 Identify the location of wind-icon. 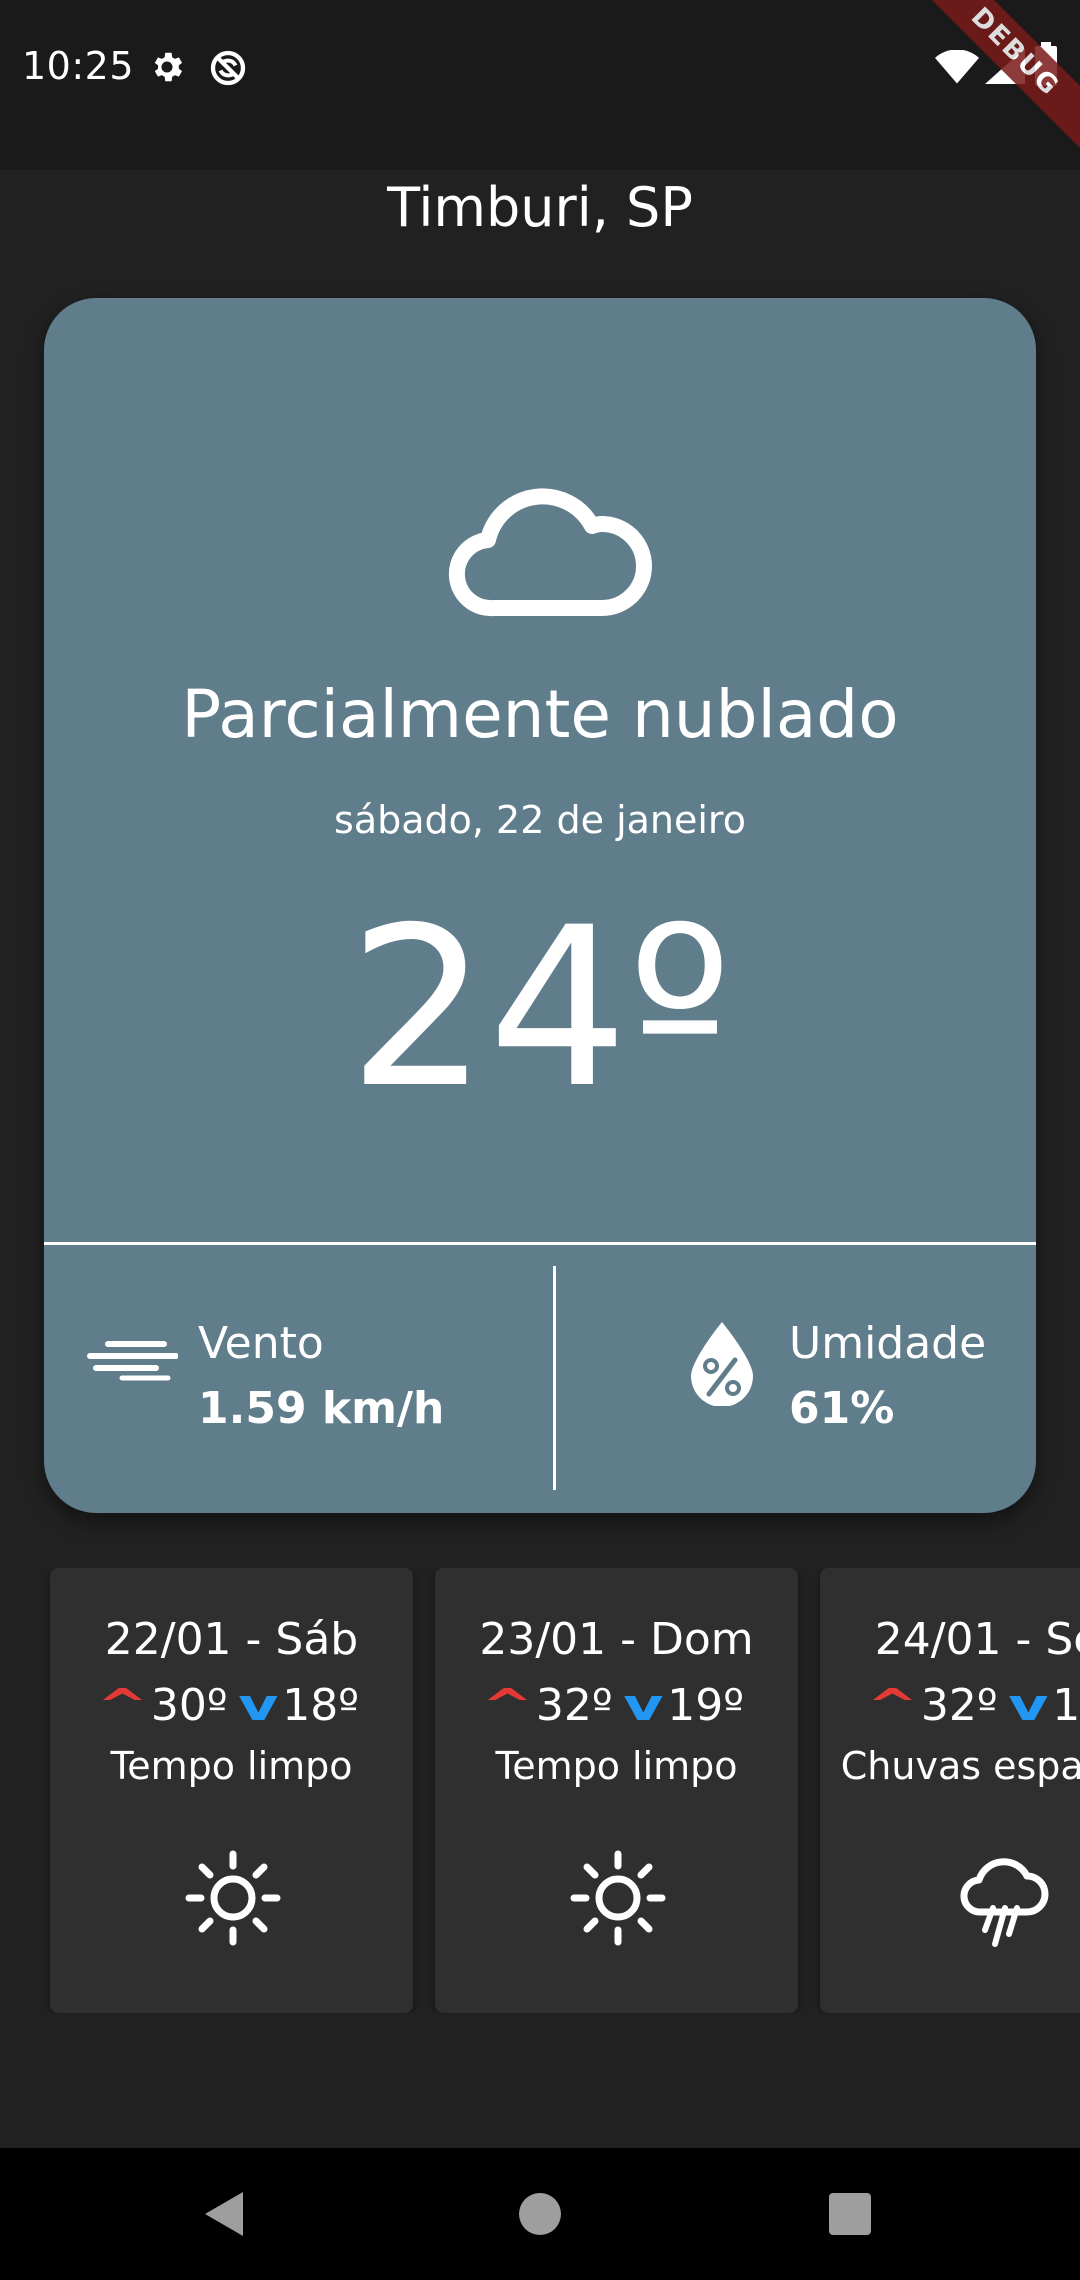
(132, 1362).